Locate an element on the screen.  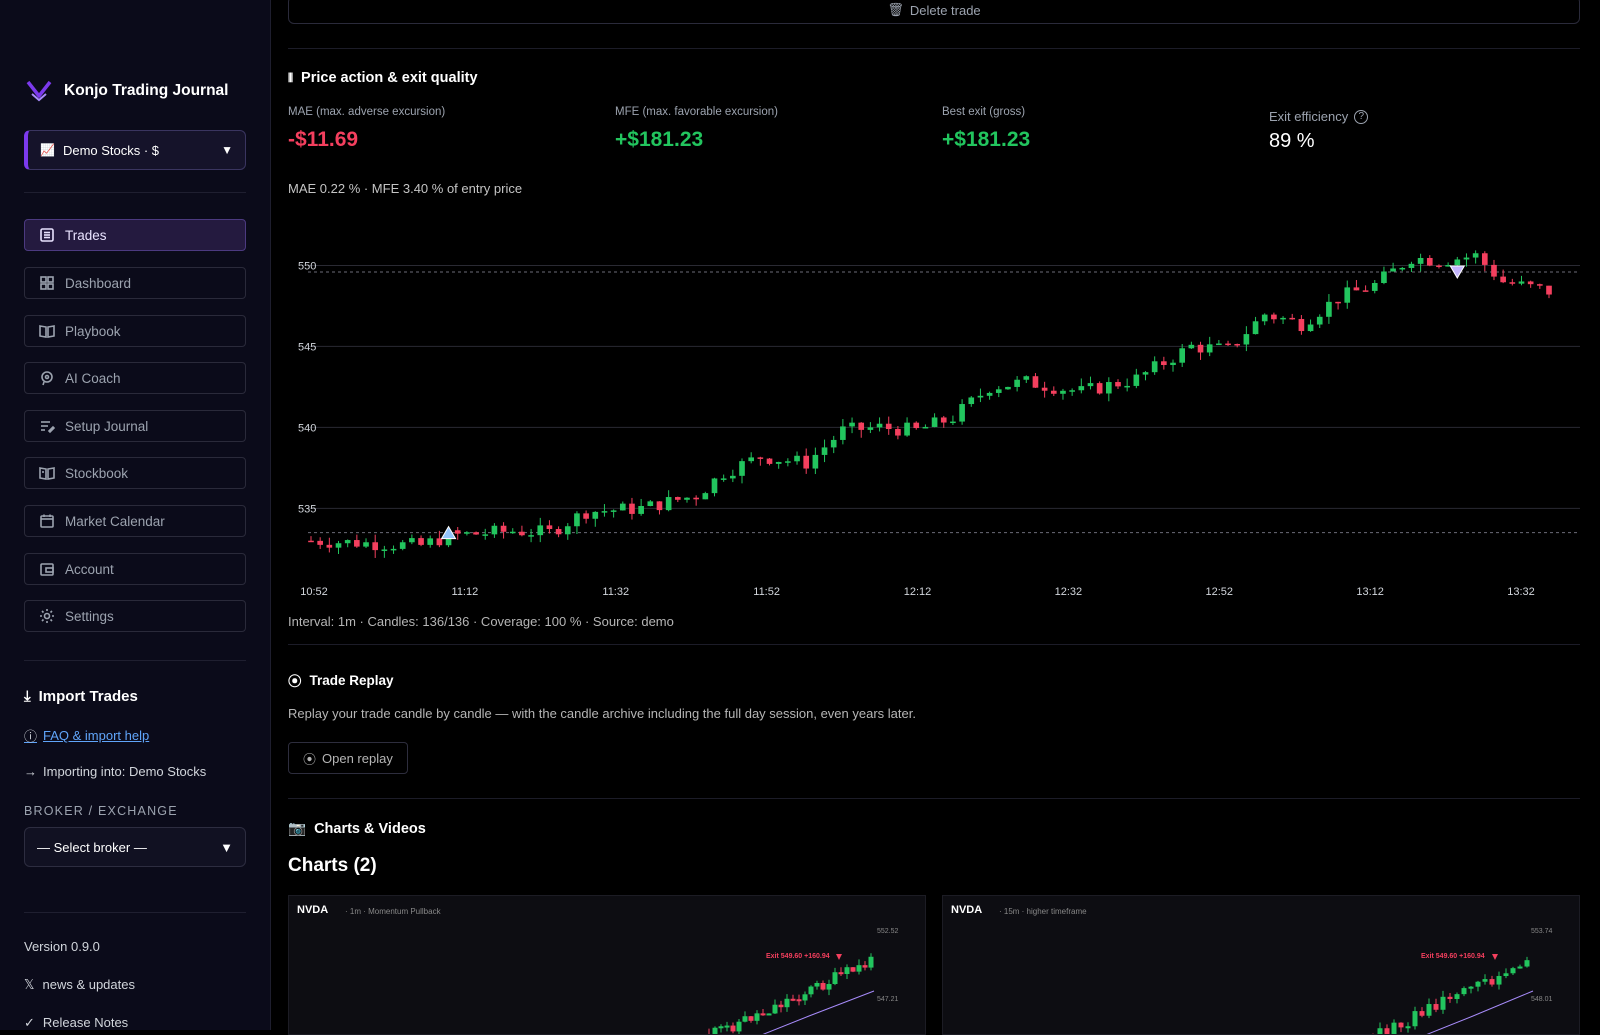
release-notes-label: Release Notes is located at coordinates (85, 1022).